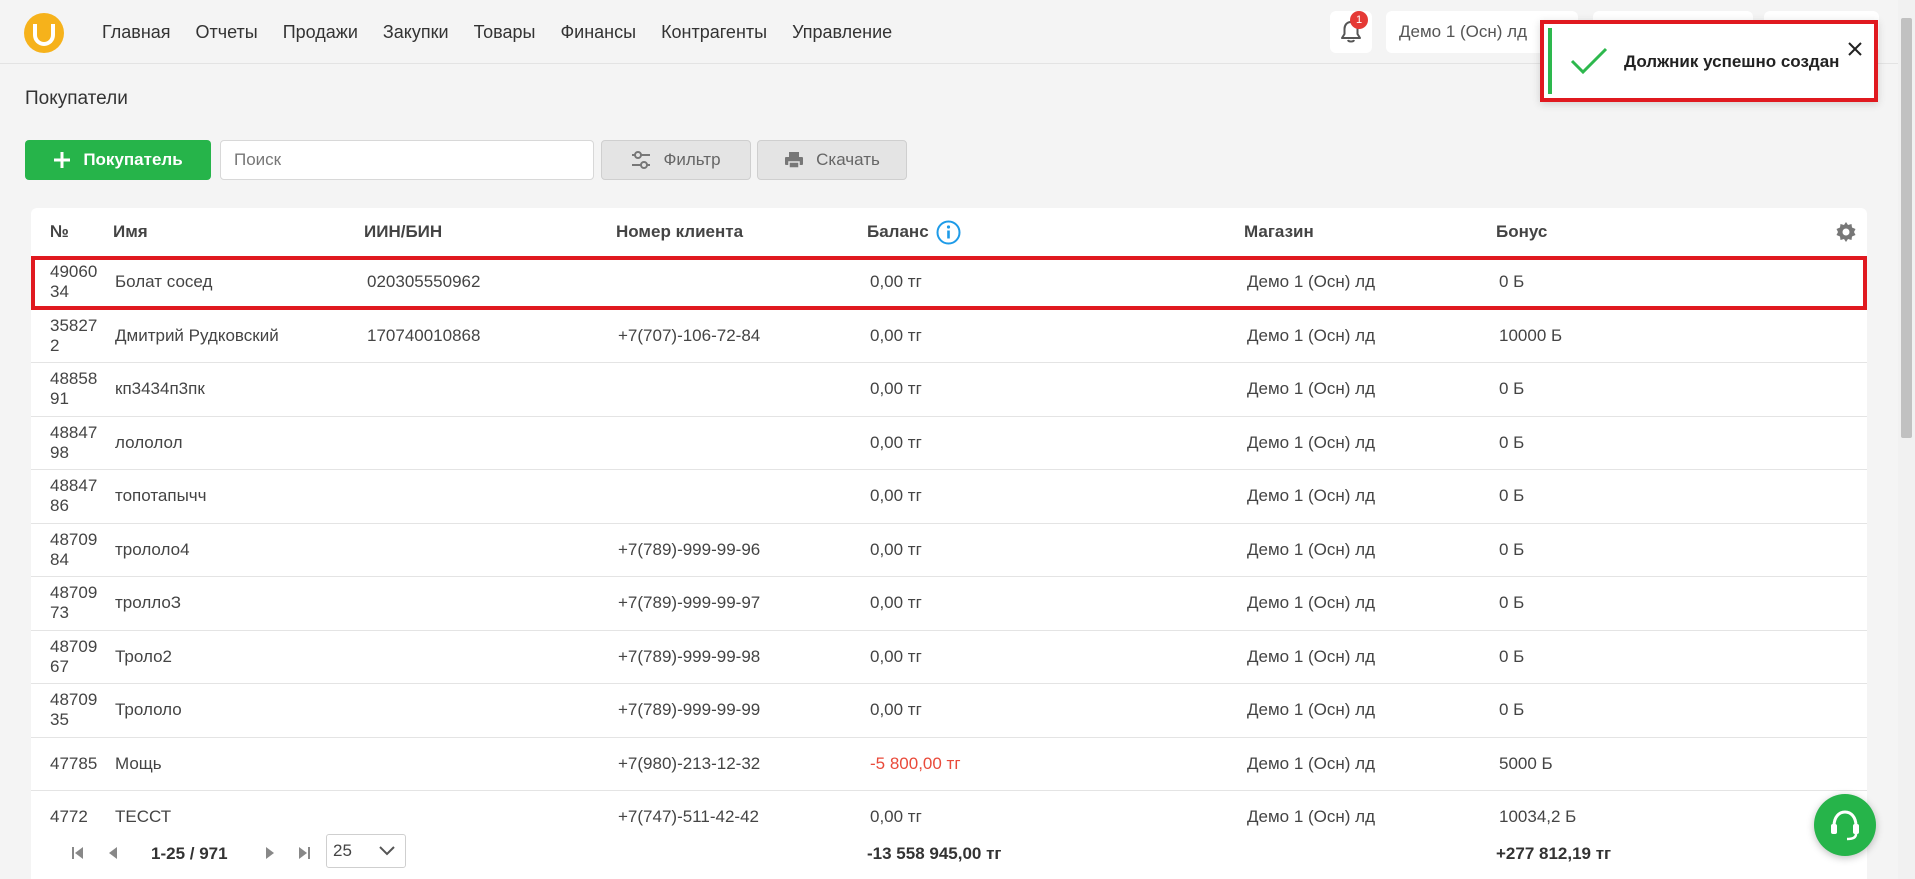 This screenshot has height=879, width=1915. Describe the element at coordinates (689, 549) in the screenshot. I see `cell-phone: +7(789)-999-99-96` at that location.